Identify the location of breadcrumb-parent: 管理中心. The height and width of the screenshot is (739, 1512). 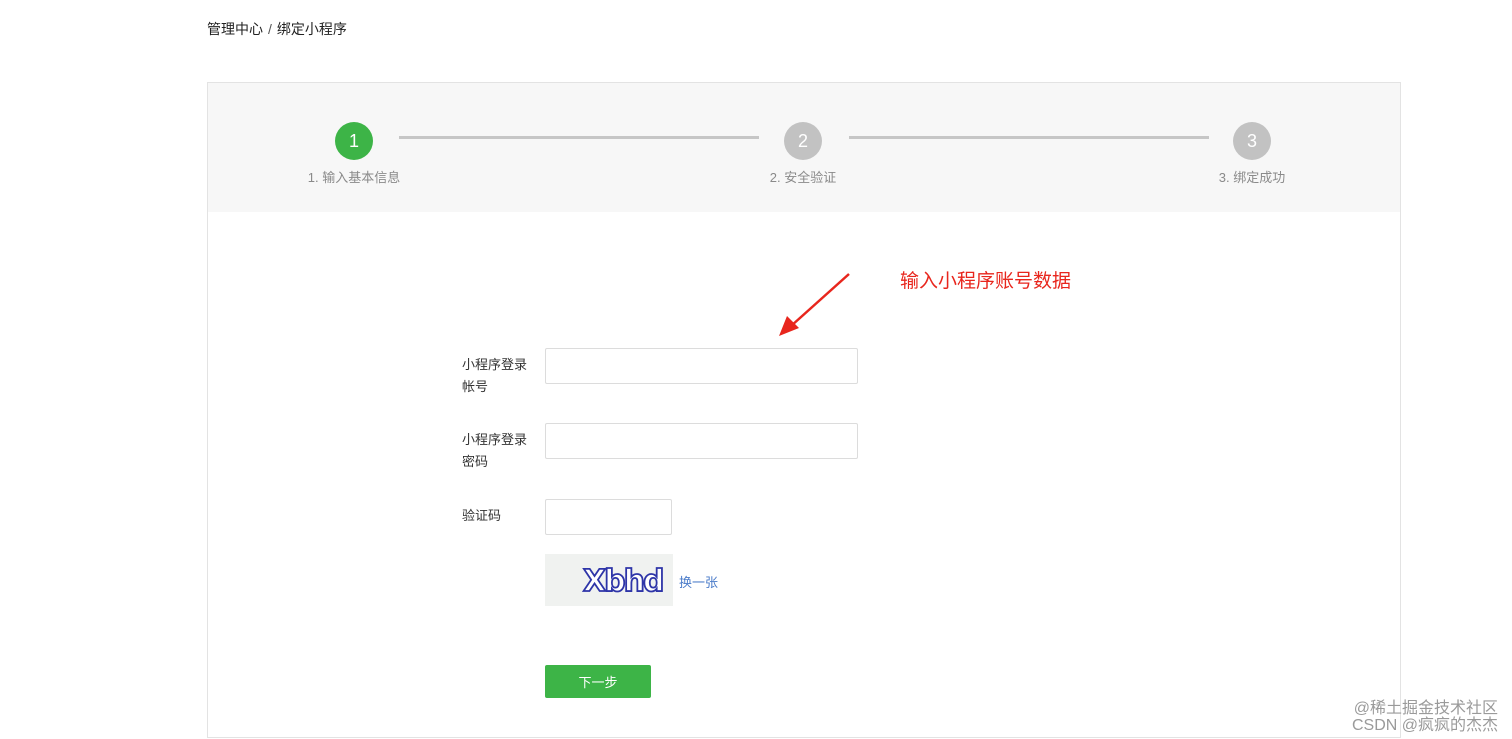
(235, 29).